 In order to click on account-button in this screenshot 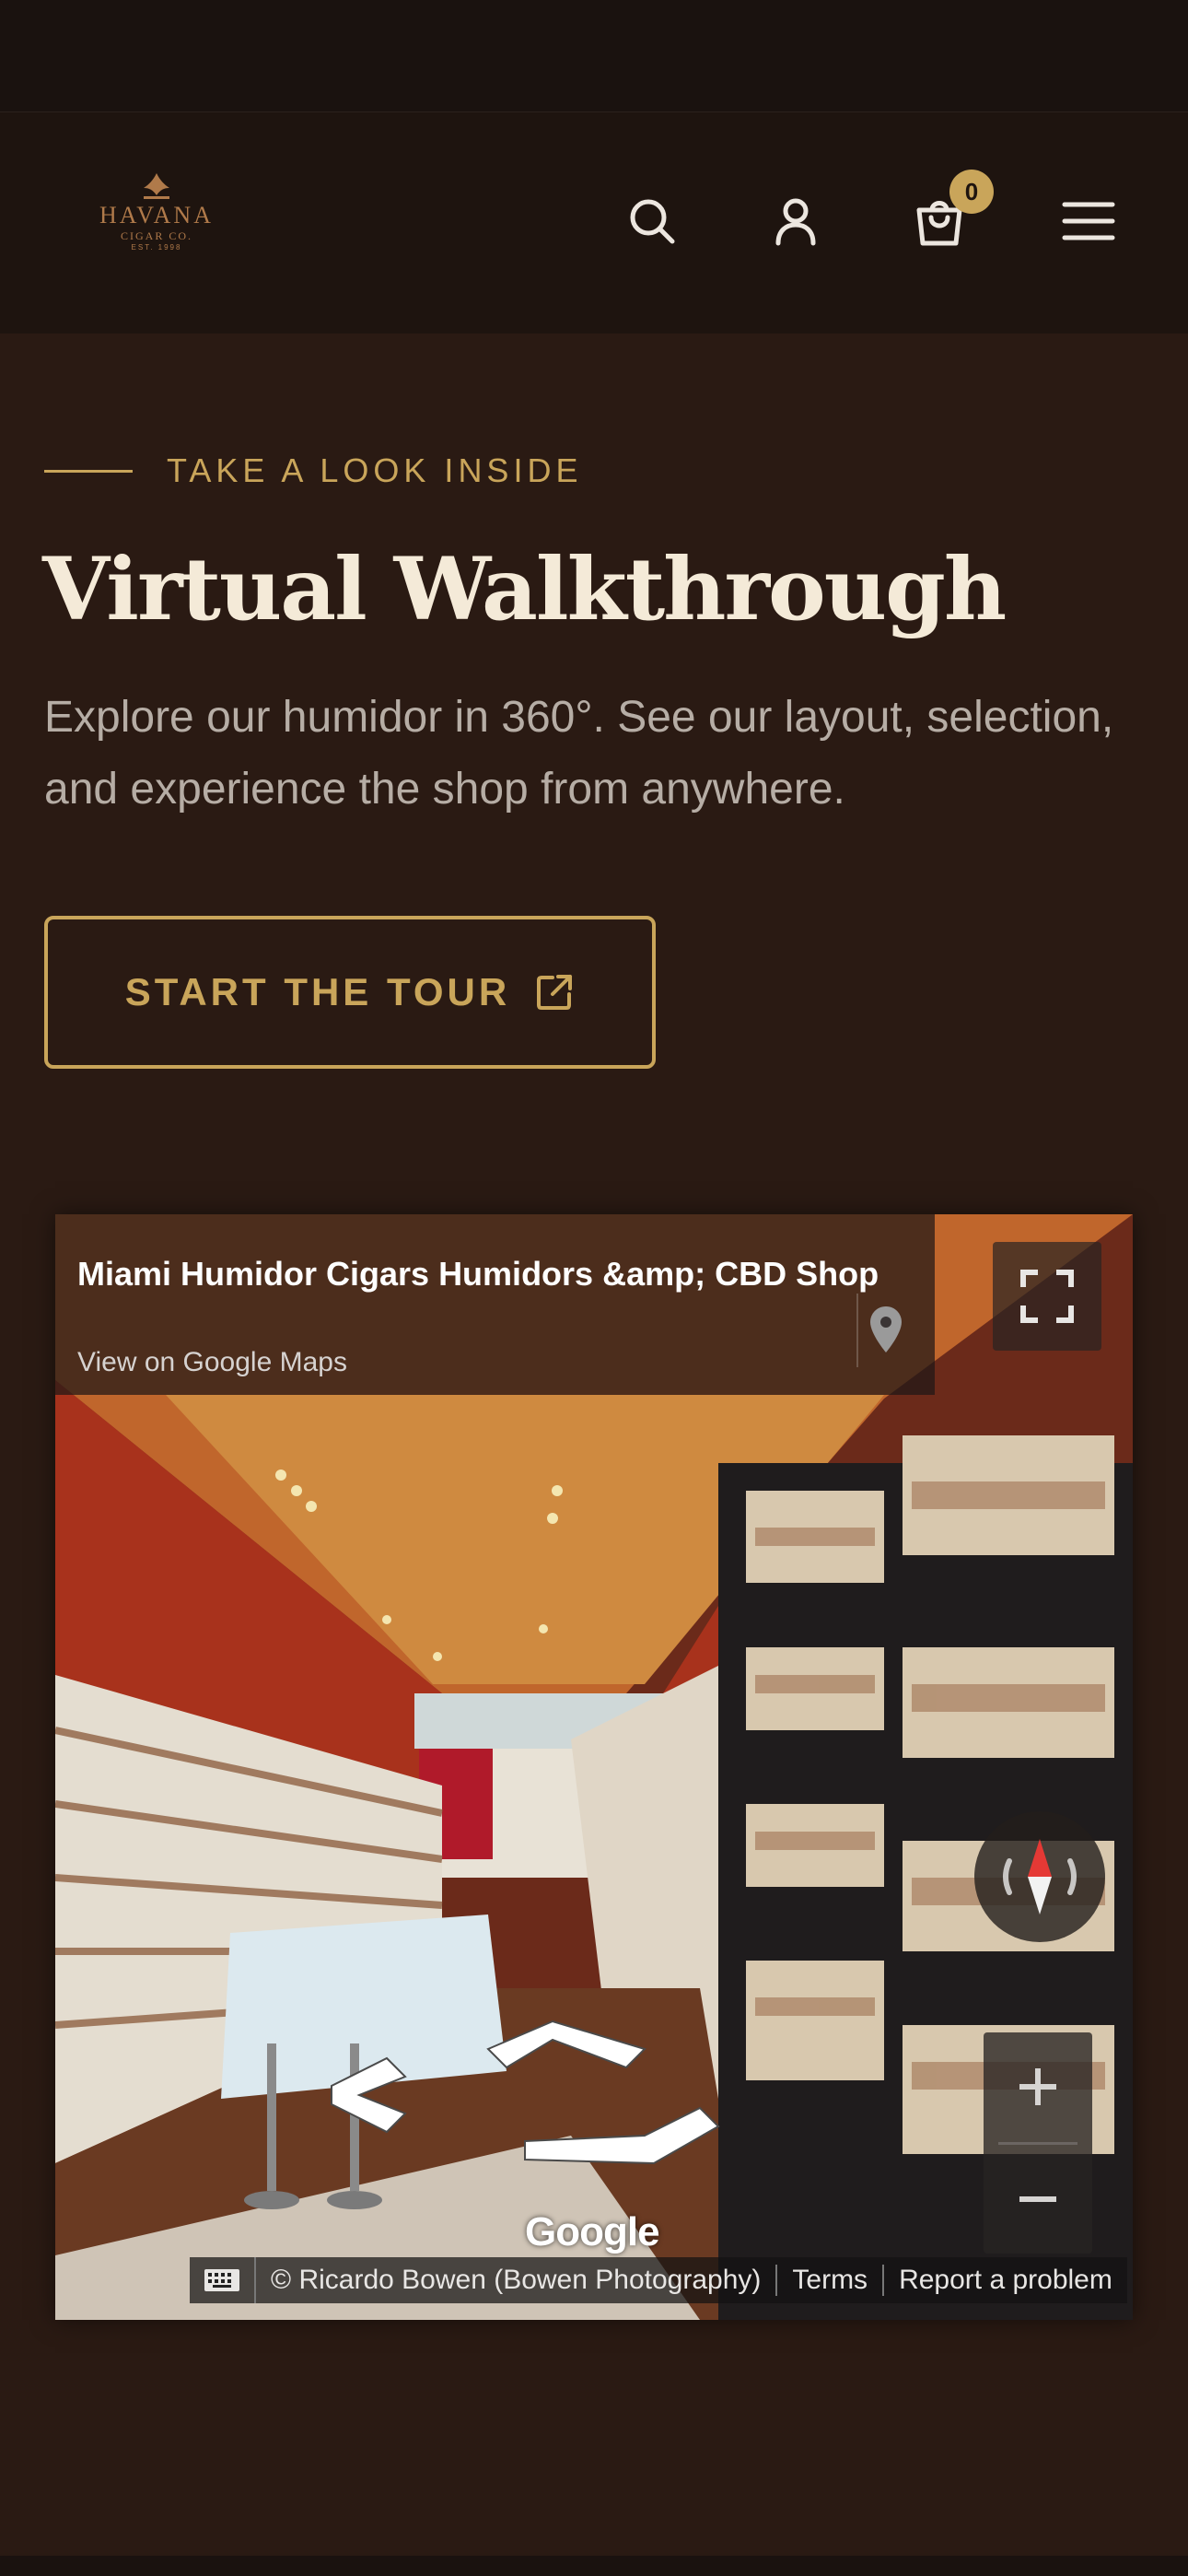, I will do `click(795, 221)`.